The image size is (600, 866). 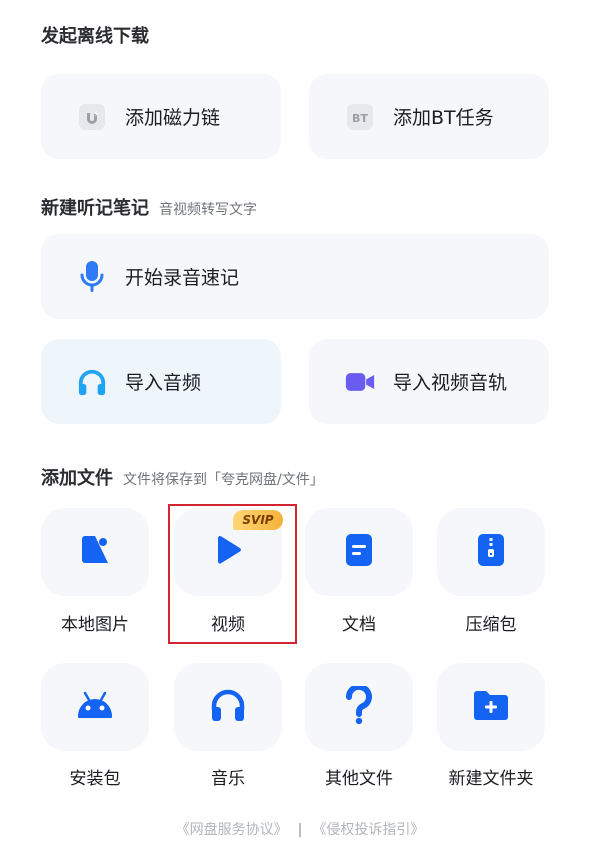 I want to click on new-folder-label: 新建文件夹, so click(x=491, y=779).